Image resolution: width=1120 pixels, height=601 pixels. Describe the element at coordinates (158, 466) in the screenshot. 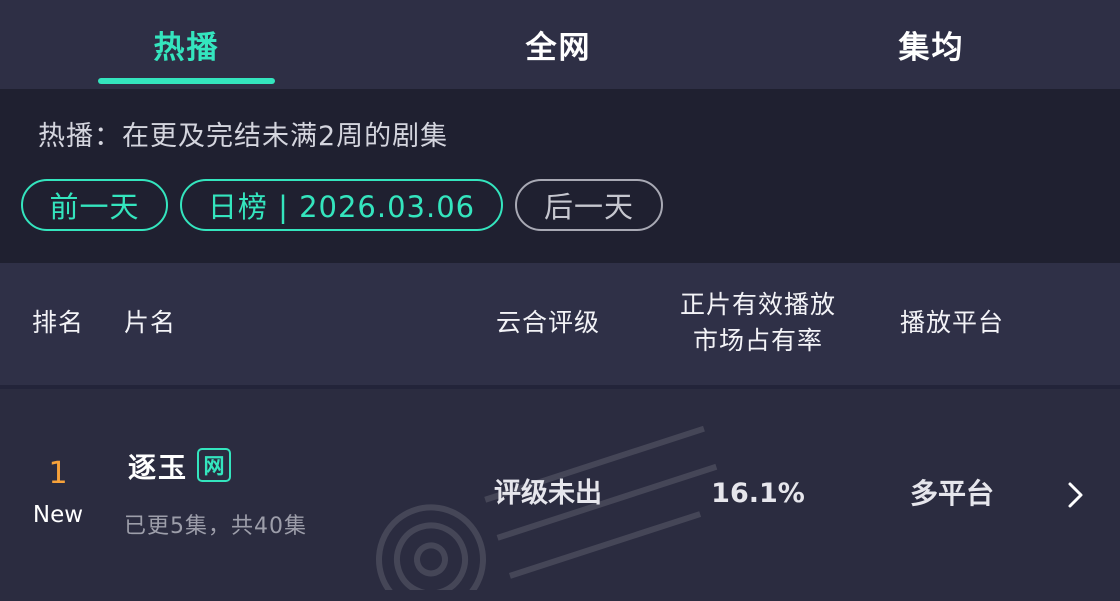

I see `drama-title: 逐玉` at that location.